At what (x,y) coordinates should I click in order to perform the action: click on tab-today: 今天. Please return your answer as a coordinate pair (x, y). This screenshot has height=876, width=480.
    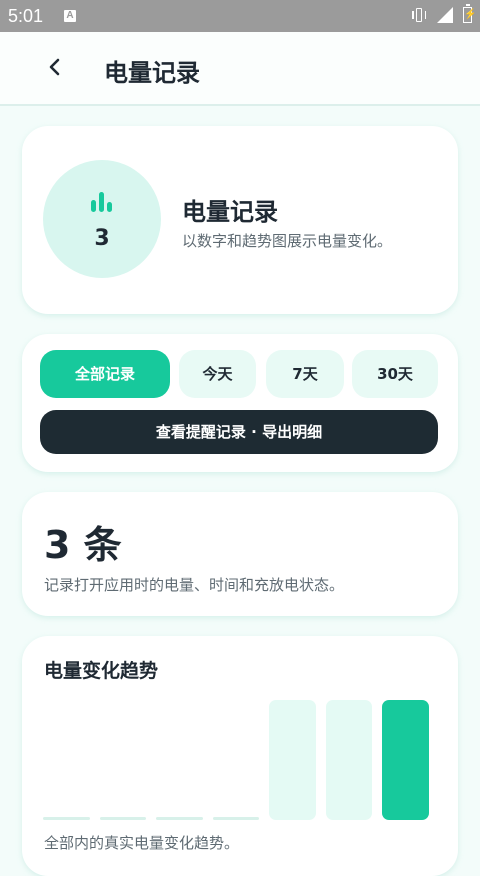
    Looking at the image, I should click on (217, 374).